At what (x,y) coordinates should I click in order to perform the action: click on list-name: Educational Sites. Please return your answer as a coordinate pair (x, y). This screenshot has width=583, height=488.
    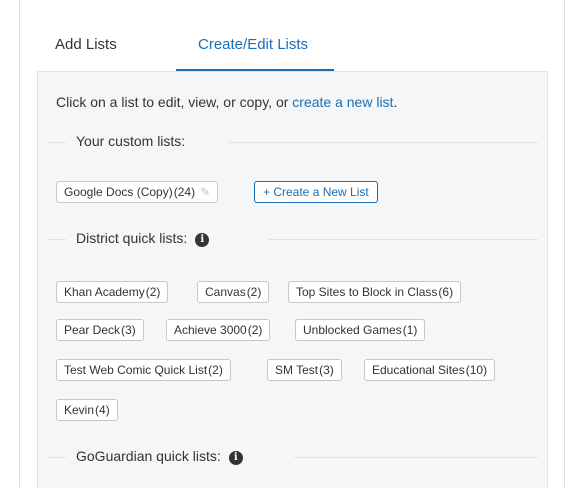
    Looking at the image, I should click on (418, 370).